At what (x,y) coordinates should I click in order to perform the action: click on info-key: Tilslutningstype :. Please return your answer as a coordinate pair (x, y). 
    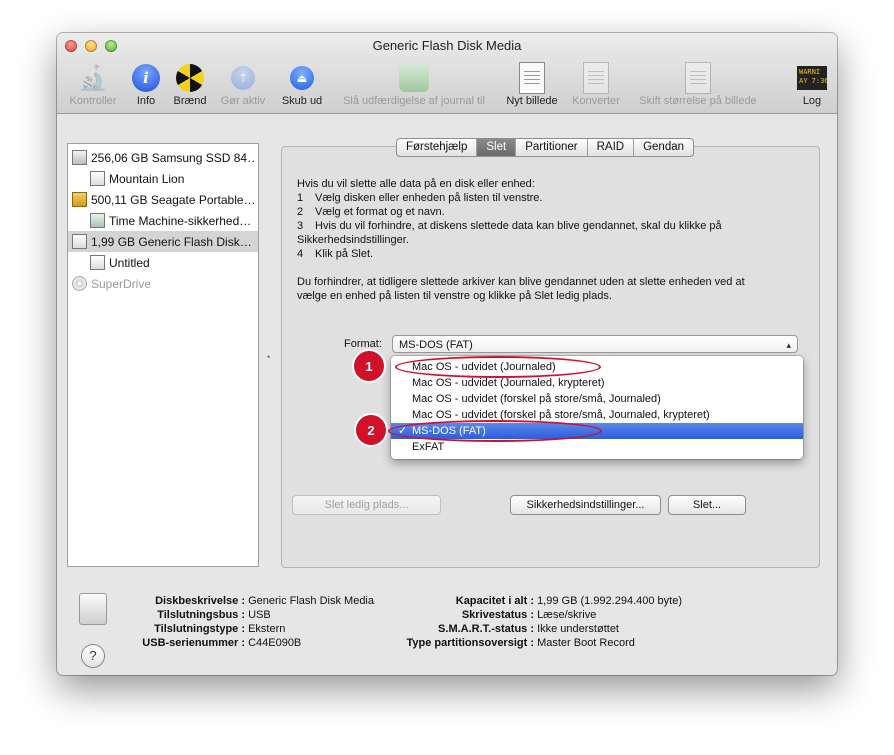
    Looking at the image, I should click on (199, 629).